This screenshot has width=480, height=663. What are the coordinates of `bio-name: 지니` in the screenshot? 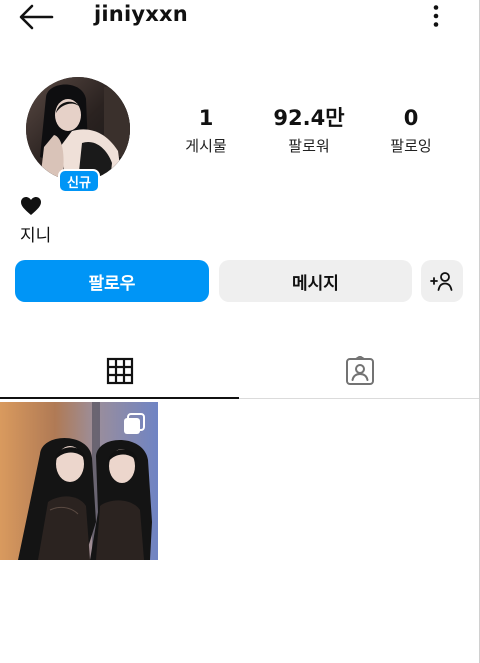 It's located at (36, 236).